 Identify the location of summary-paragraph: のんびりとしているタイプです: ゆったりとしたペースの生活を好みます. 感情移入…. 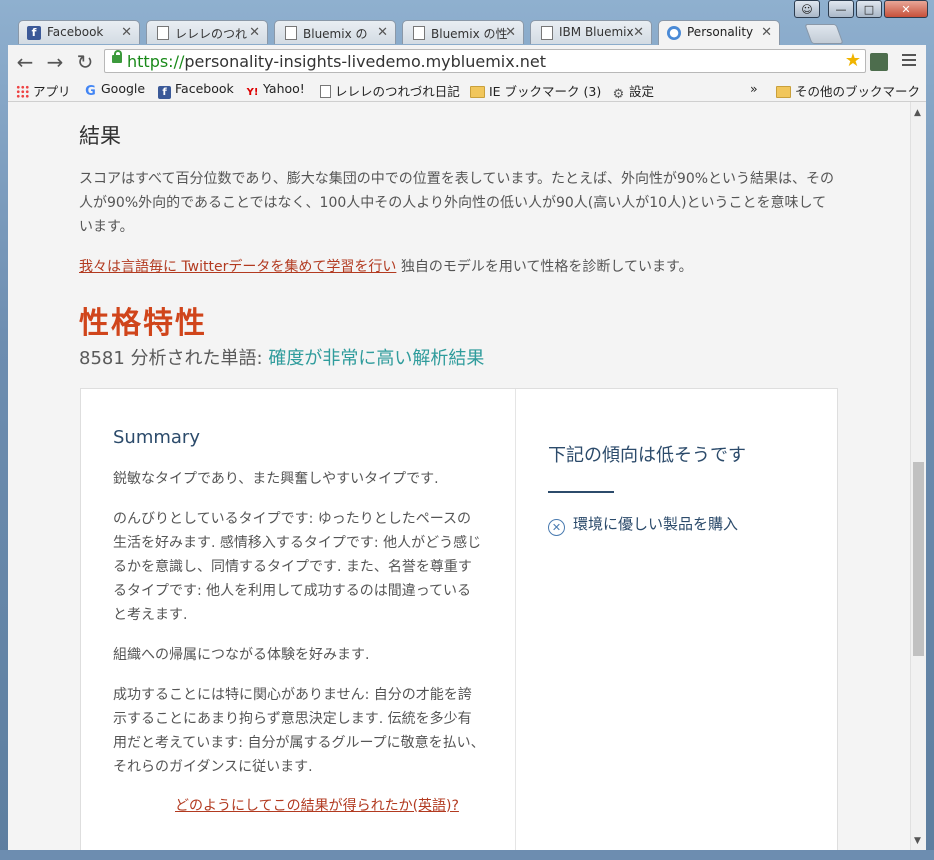
(297, 567).